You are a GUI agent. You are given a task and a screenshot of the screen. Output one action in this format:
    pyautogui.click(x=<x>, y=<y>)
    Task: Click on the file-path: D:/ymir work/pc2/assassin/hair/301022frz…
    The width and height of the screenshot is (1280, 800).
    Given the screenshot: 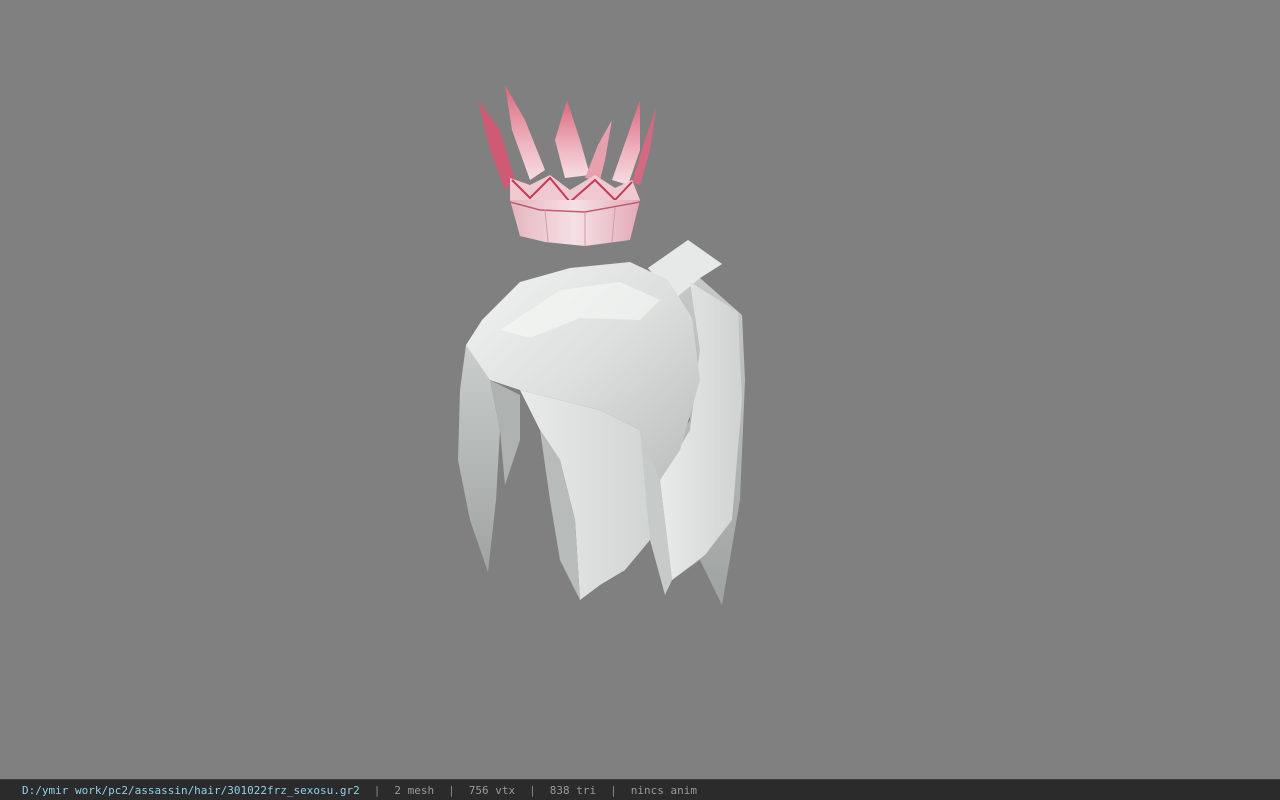 What is the action you would take?
    pyautogui.click(x=191, y=790)
    